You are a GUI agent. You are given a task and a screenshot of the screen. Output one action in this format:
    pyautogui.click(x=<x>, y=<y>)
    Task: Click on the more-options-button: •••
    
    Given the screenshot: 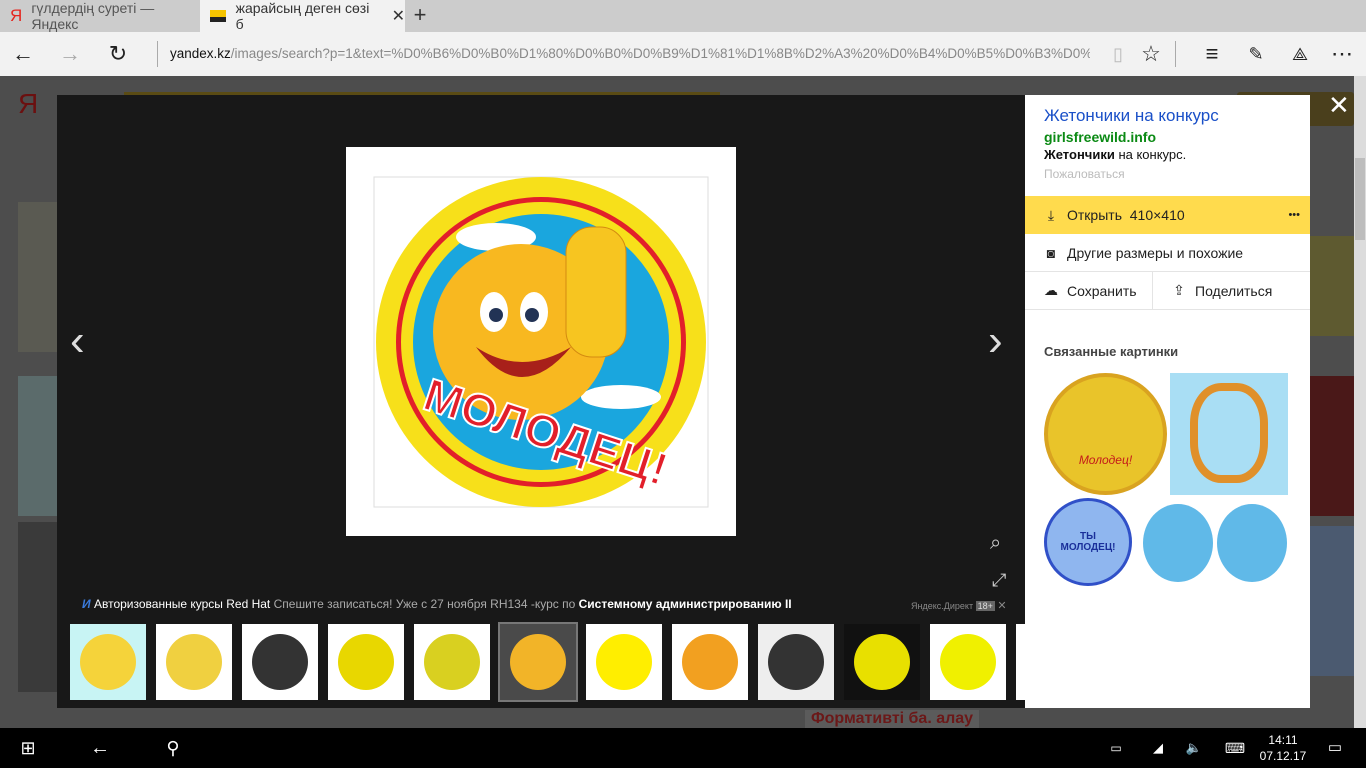 What is the action you would take?
    pyautogui.click(x=1294, y=215)
    